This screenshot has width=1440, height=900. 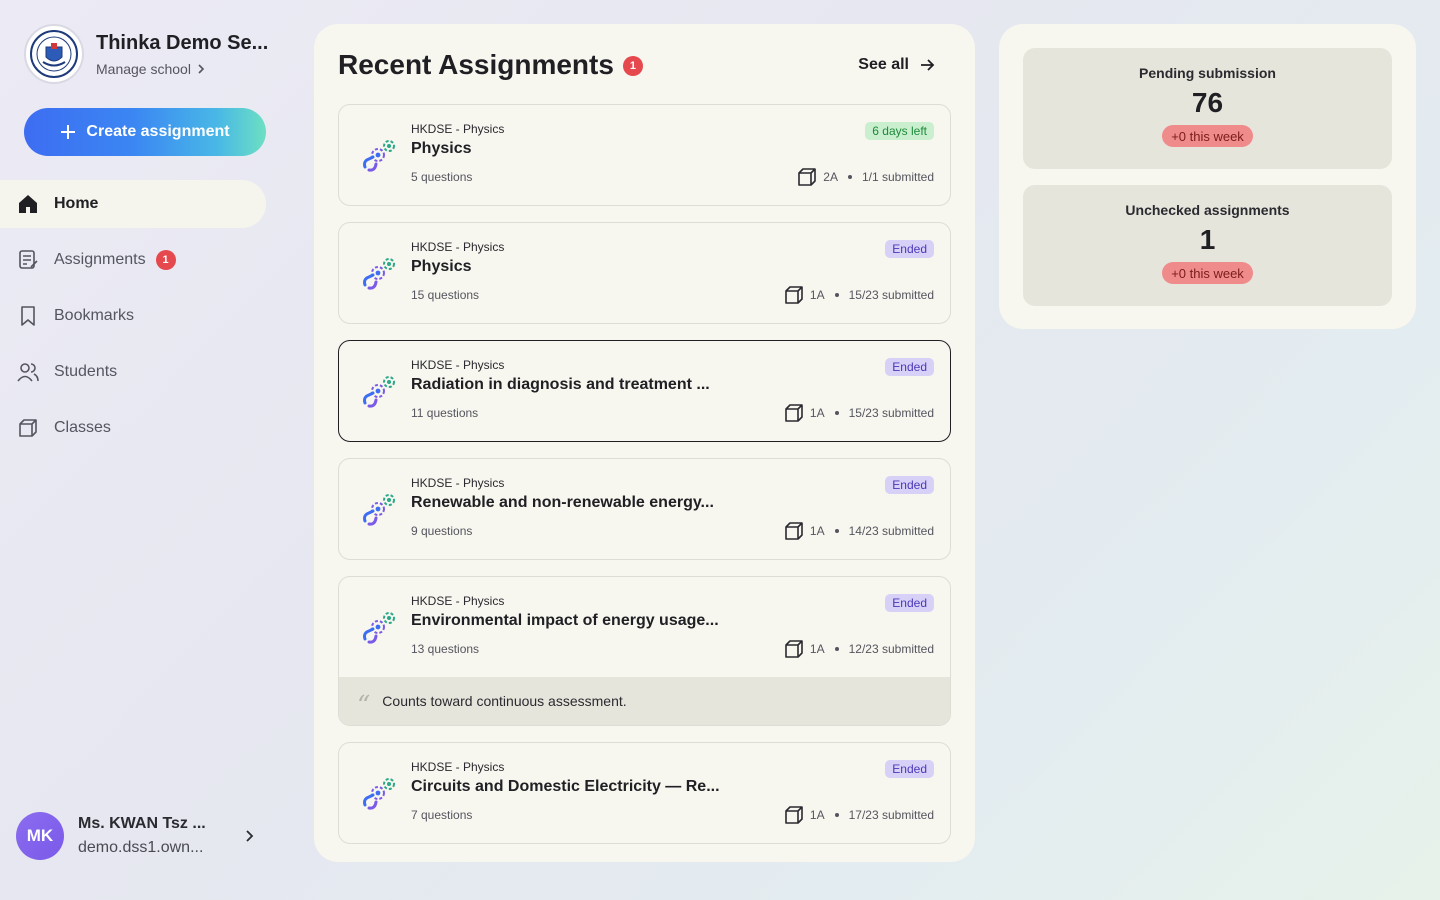 I want to click on stat-label: Unchecked assignments, so click(x=1207, y=210).